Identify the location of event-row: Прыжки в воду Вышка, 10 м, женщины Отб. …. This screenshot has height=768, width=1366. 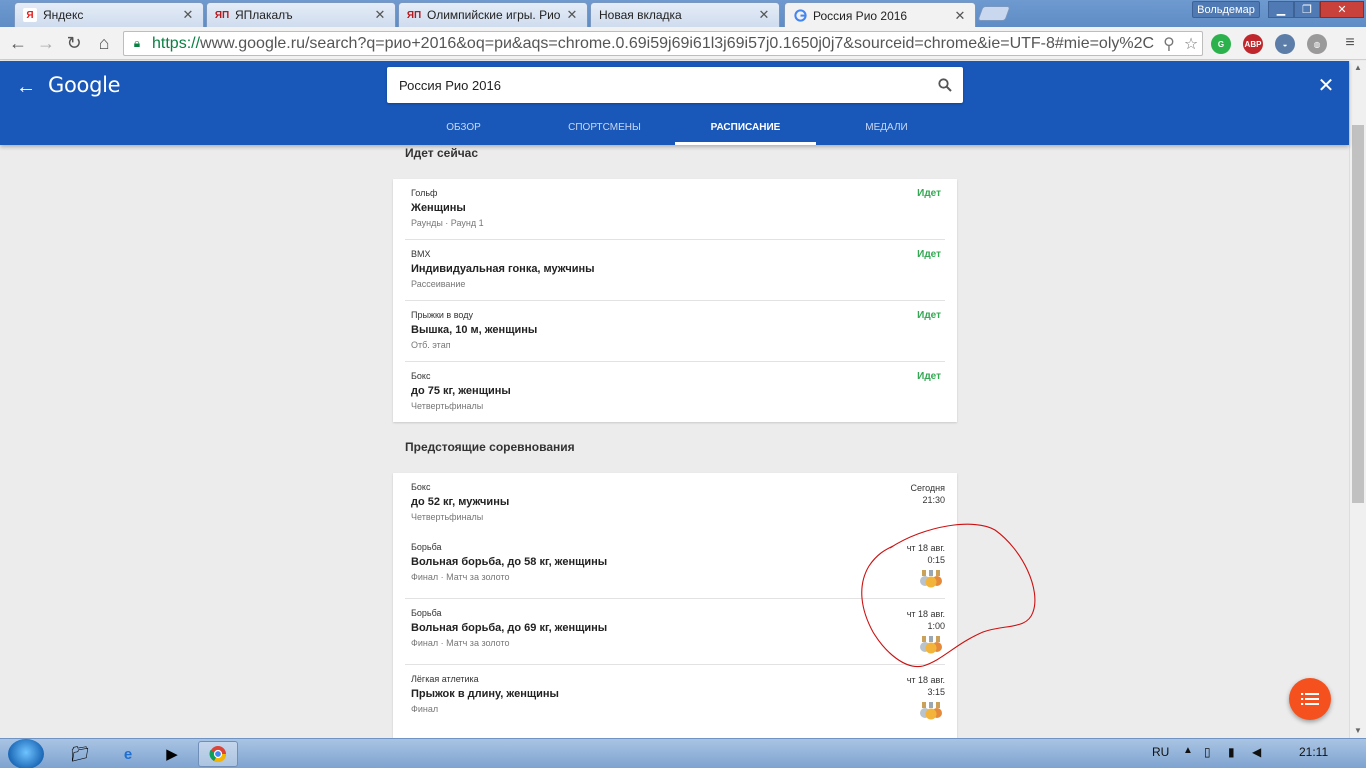
(675, 331).